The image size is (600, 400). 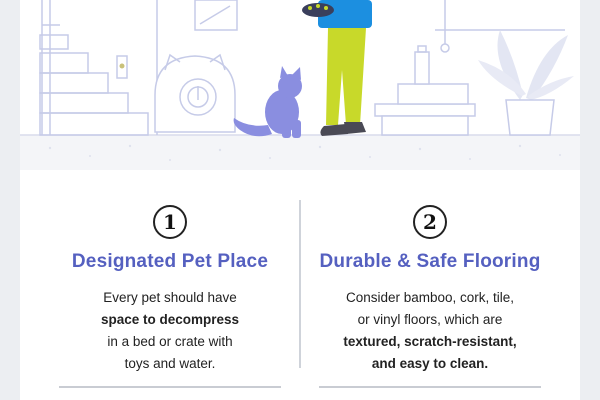 I want to click on step-2-line-4: and easy to clean., so click(x=430, y=364).